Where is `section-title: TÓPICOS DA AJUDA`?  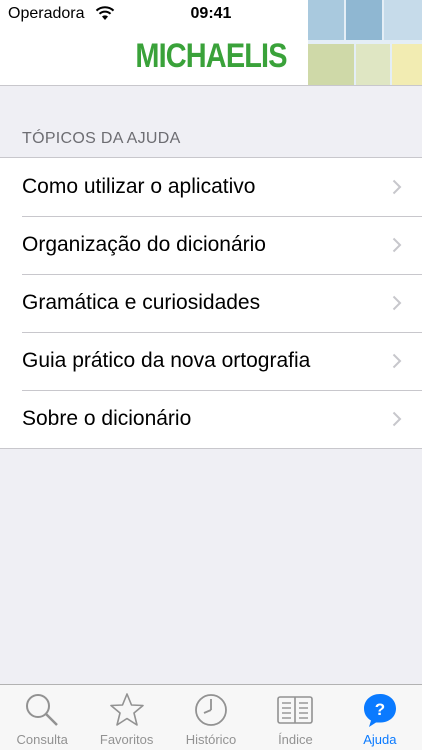 section-title: TÓPICOS DA AJUDA is located at coordinates (101, 138).